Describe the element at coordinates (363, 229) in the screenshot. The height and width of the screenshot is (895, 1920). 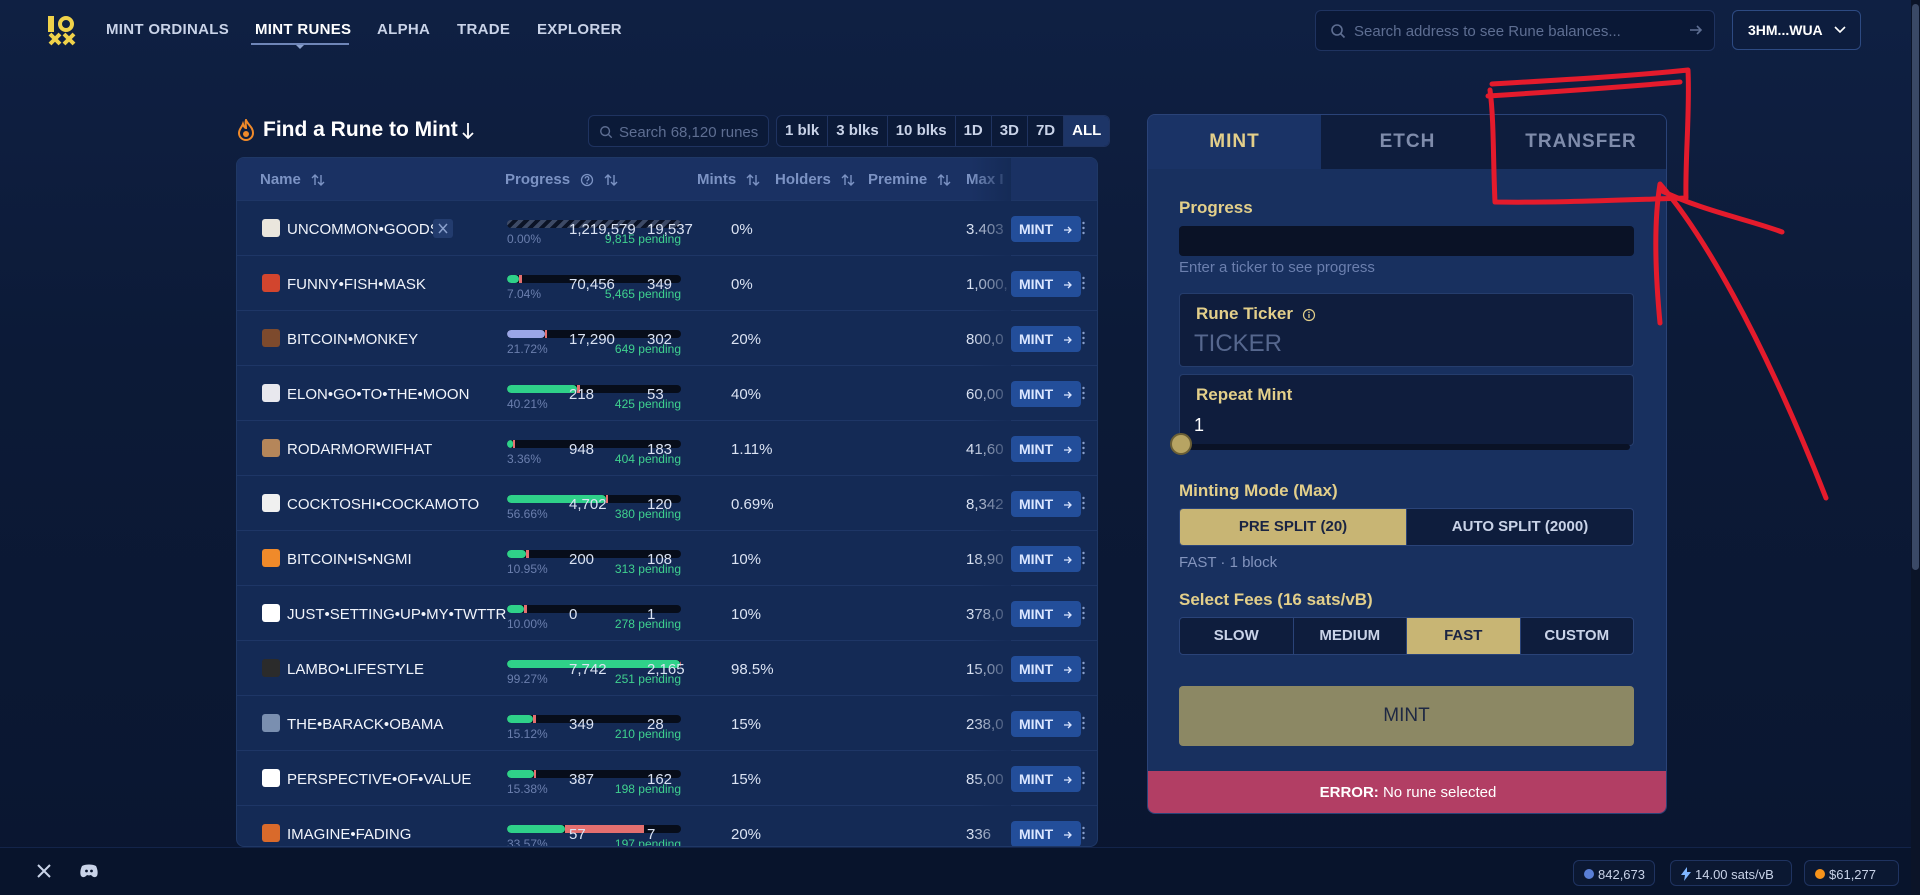
I see `rune-name: UNCOMMON•GOODS` at that location.